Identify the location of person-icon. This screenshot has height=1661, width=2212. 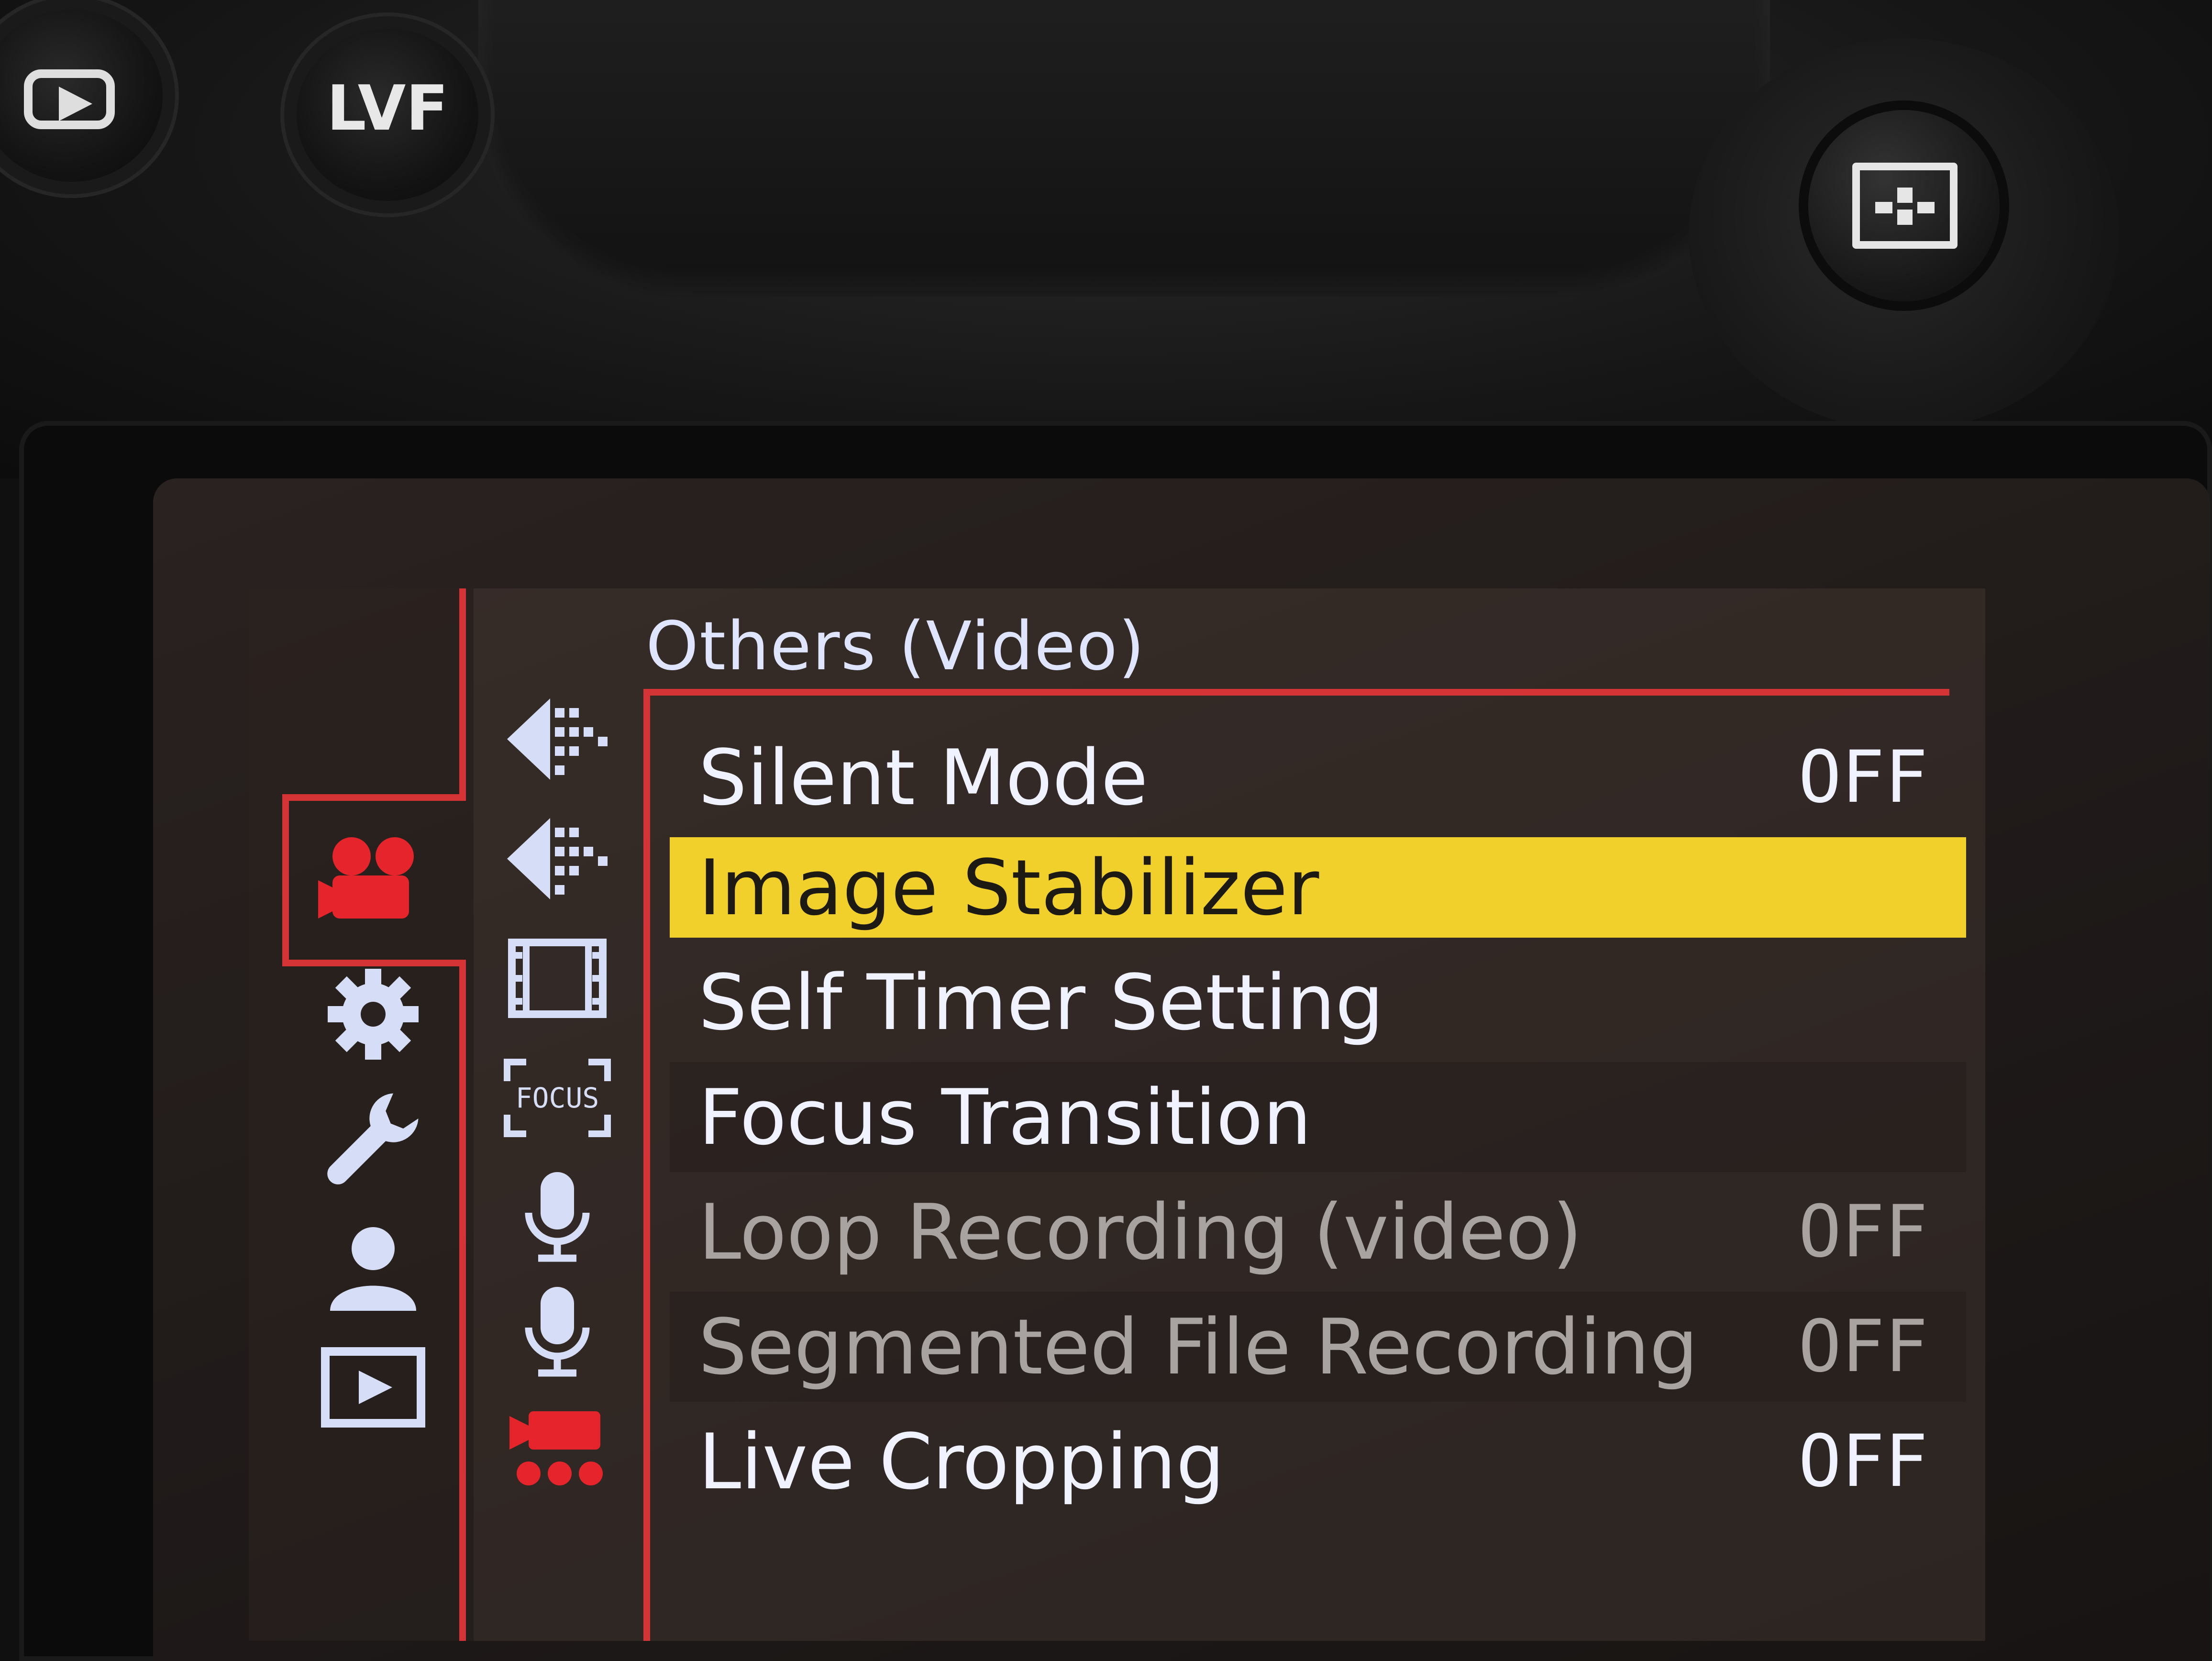
(373, 1268).